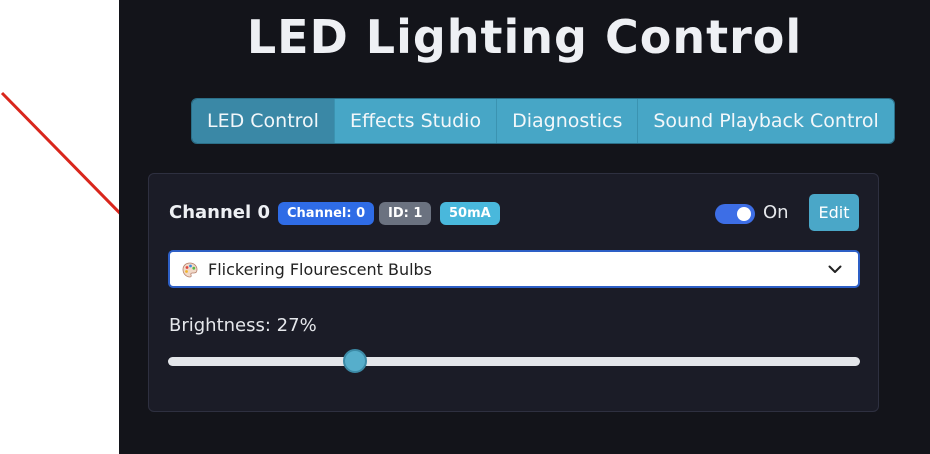  Describe the element at coordinates (765, 121) in the screenshot. I see `tab-sound-playback-control: Sound Playback Control` at that location.